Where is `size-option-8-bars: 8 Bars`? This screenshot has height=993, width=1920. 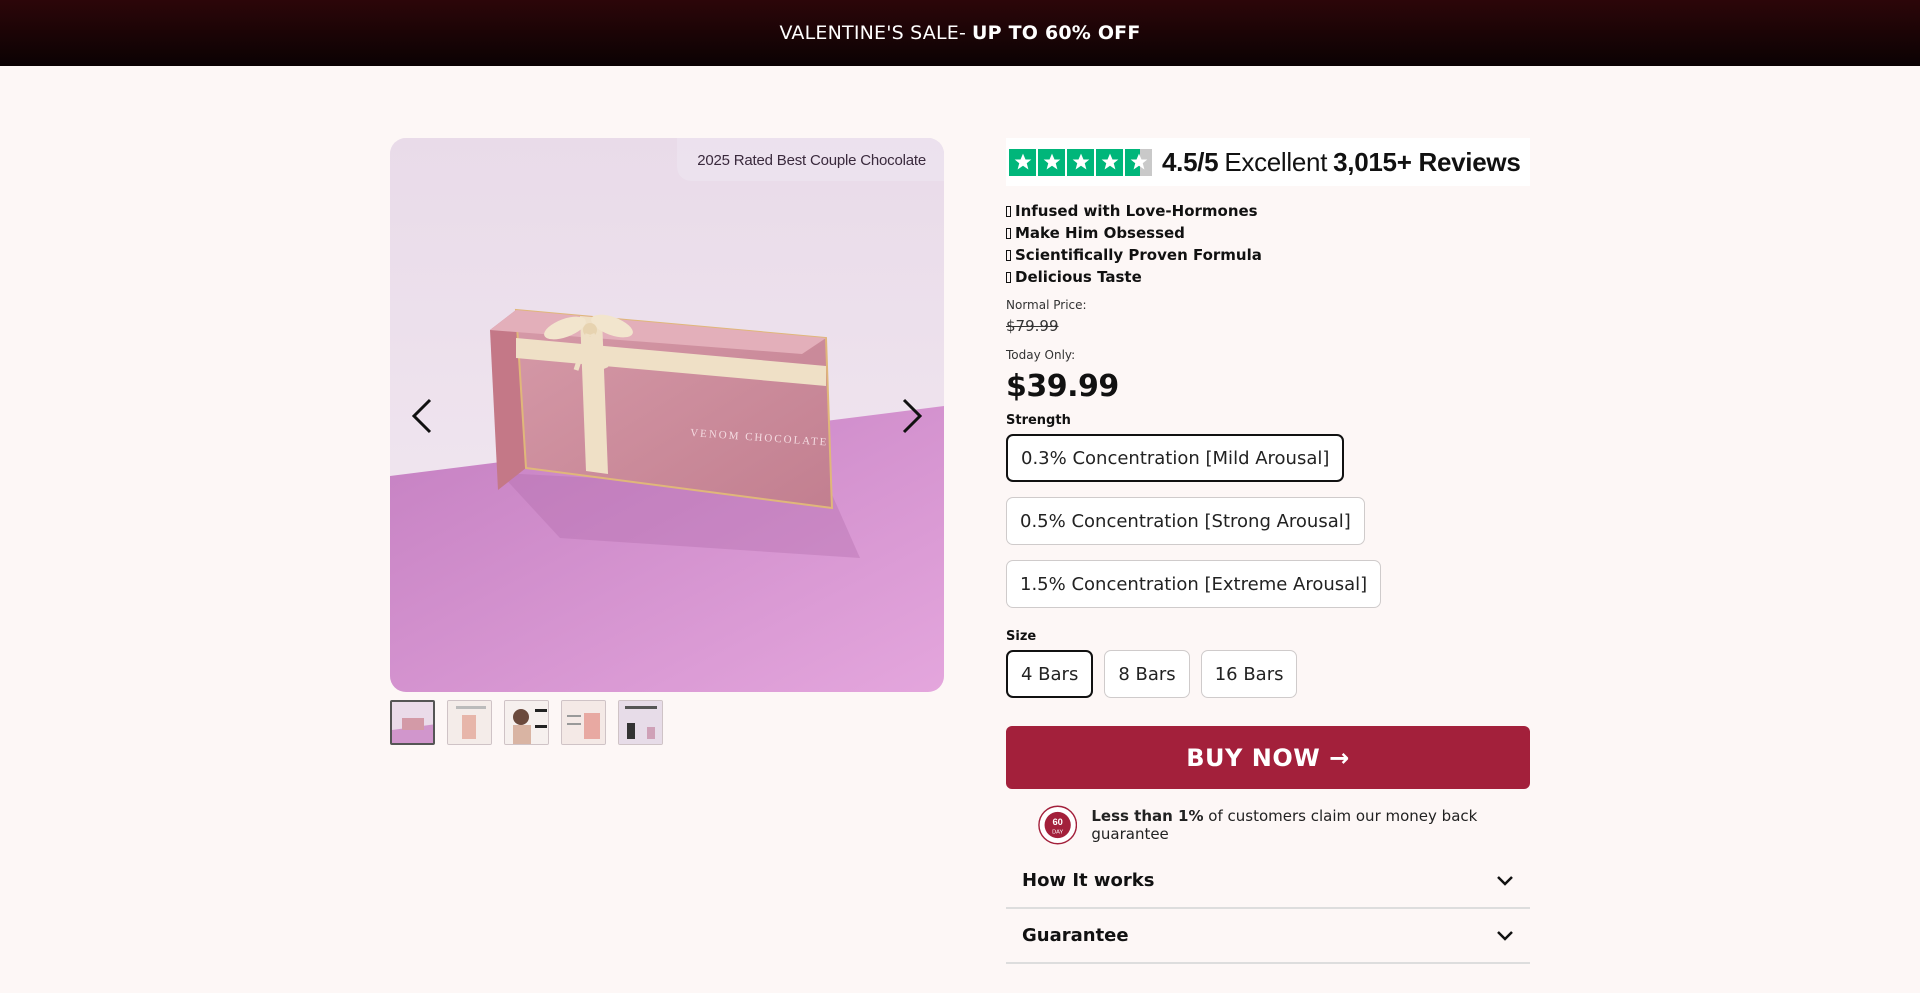
size-option-8-bars: 8 Bars is located at coordinates (1147, 674).